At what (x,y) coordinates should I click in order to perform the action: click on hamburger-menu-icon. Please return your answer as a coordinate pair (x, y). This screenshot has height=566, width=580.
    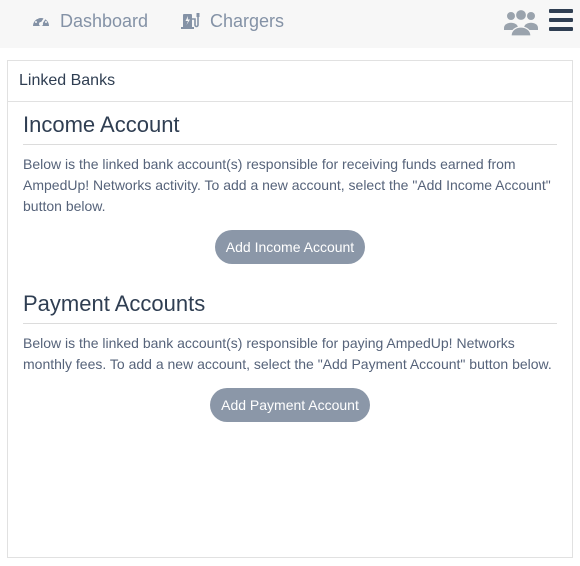
    Looking at the image, I should click on (561, 20).